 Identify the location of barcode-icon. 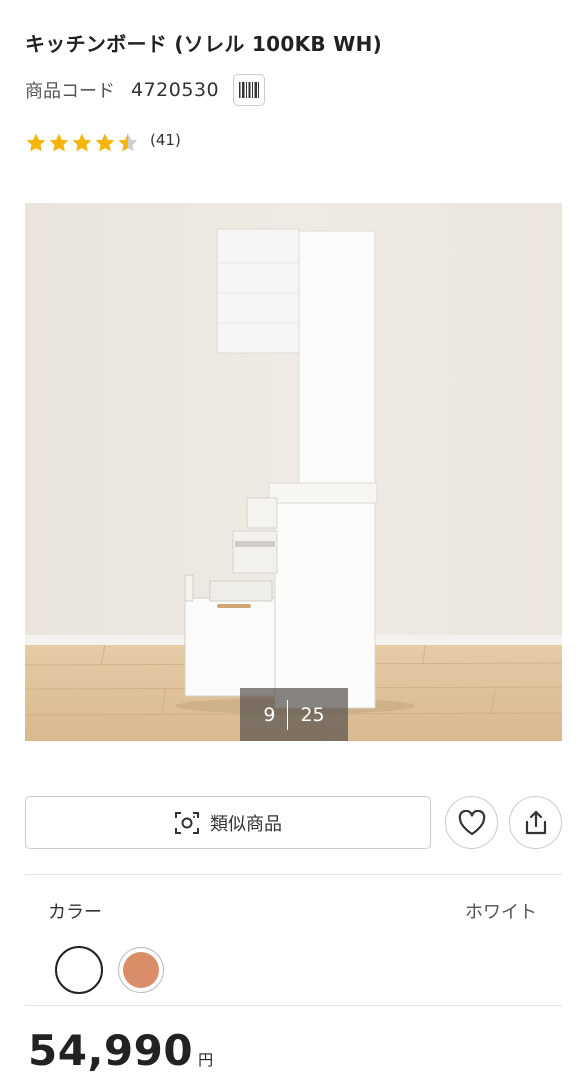
(249, 90).